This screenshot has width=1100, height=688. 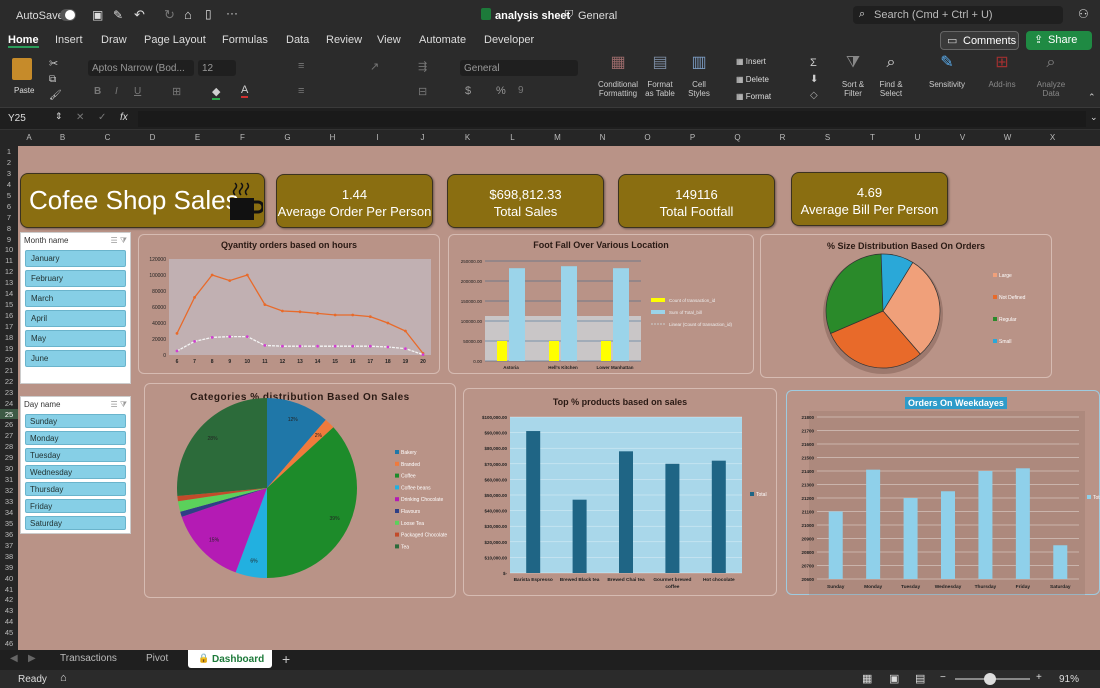 What do you see at coordinates (75, 278) in the screenshot?
I see `slicer-item-february: February` at bounding box center [75, 278].